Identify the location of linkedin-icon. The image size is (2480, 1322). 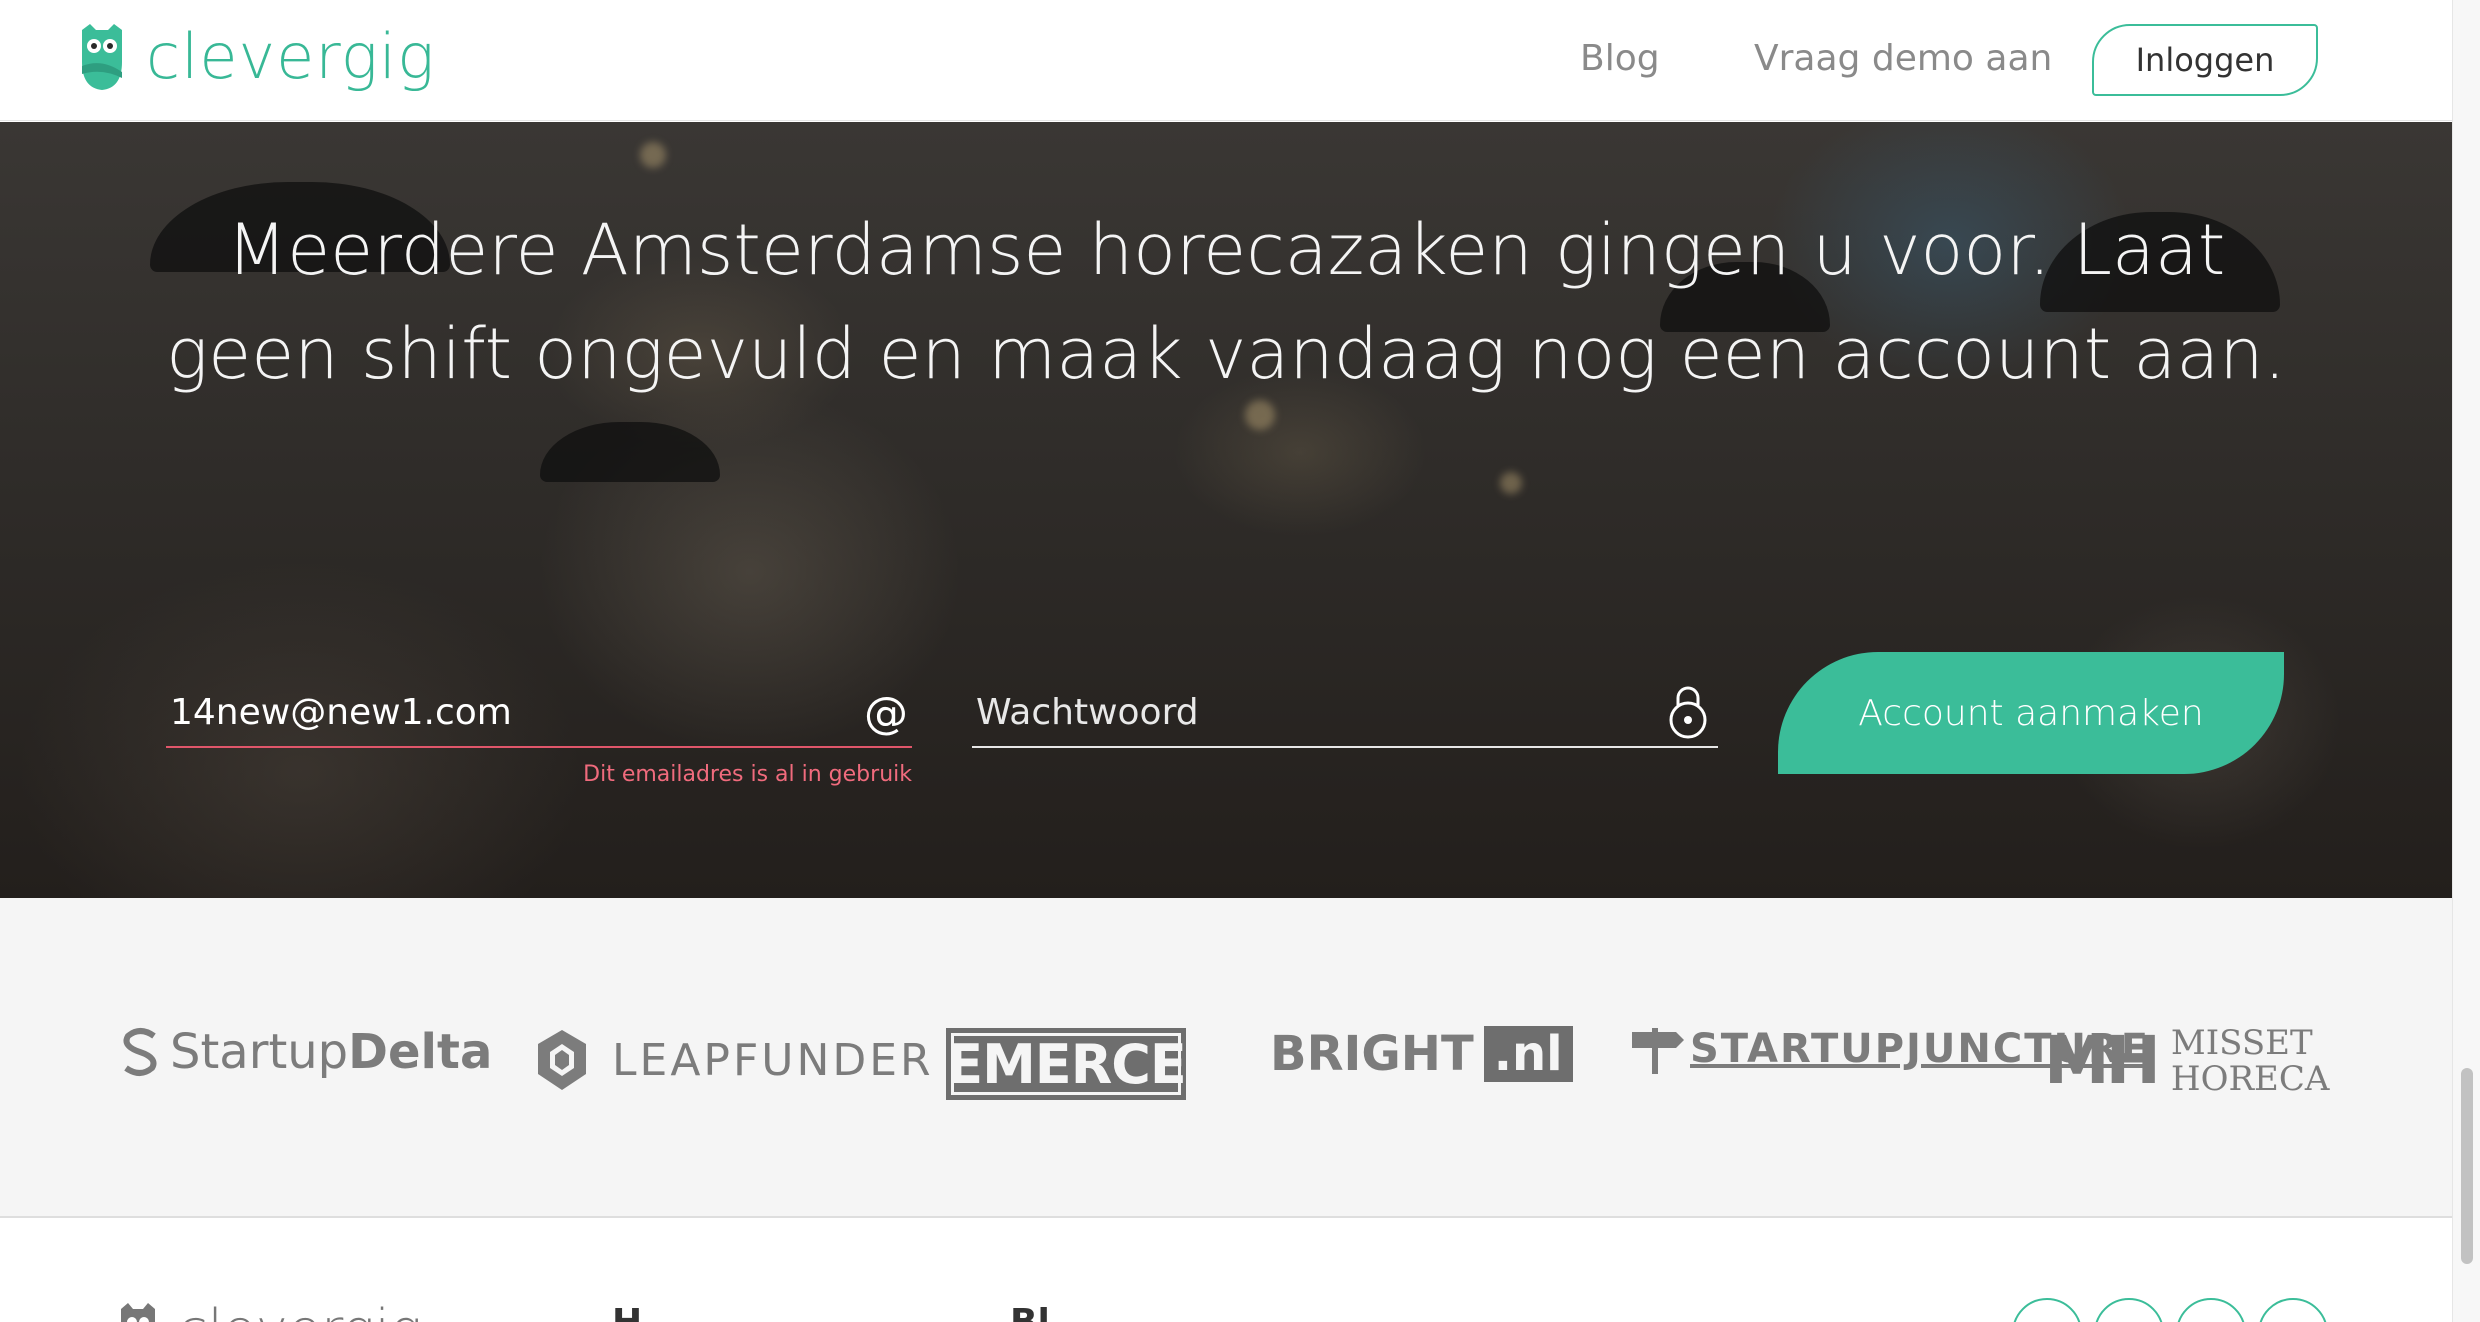
(2293, 1310).